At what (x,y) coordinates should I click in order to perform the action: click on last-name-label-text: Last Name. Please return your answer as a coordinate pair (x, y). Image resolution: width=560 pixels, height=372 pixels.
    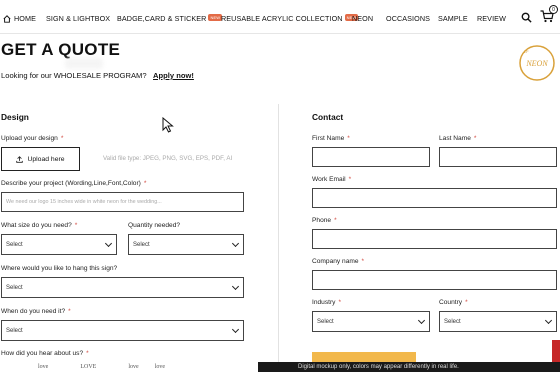
    Looking at the image, I should click on (455, 138).